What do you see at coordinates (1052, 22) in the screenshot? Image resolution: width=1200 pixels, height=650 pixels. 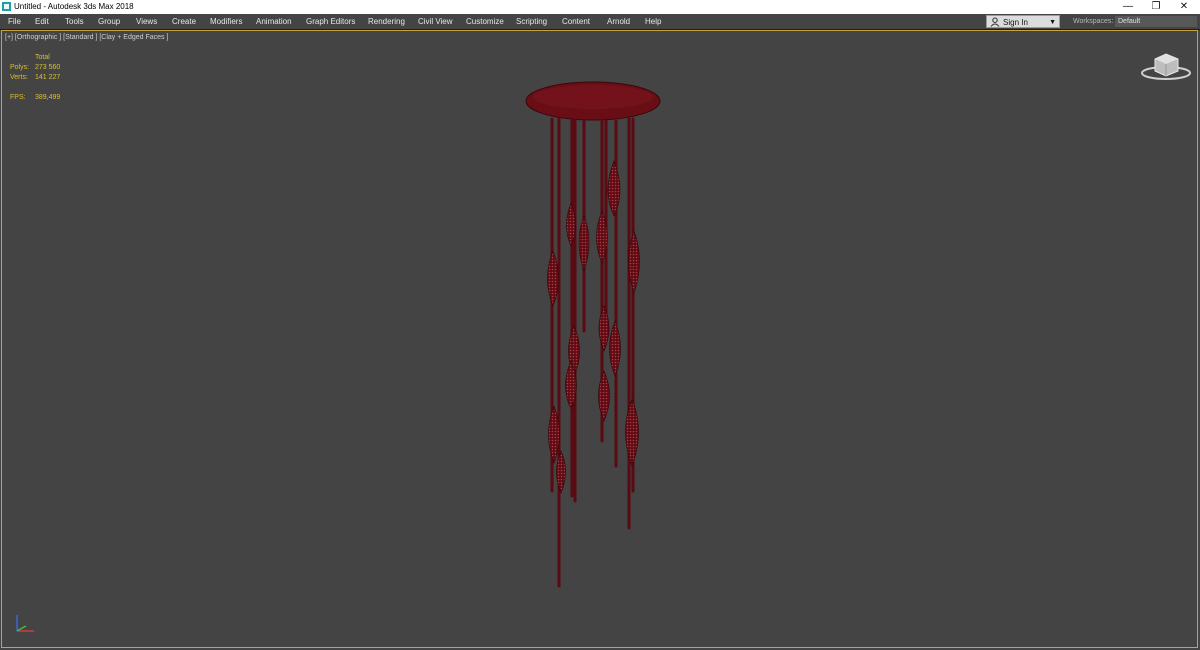 I see `chevron-down-icon: ▼` at bounding box center [1052, 22].